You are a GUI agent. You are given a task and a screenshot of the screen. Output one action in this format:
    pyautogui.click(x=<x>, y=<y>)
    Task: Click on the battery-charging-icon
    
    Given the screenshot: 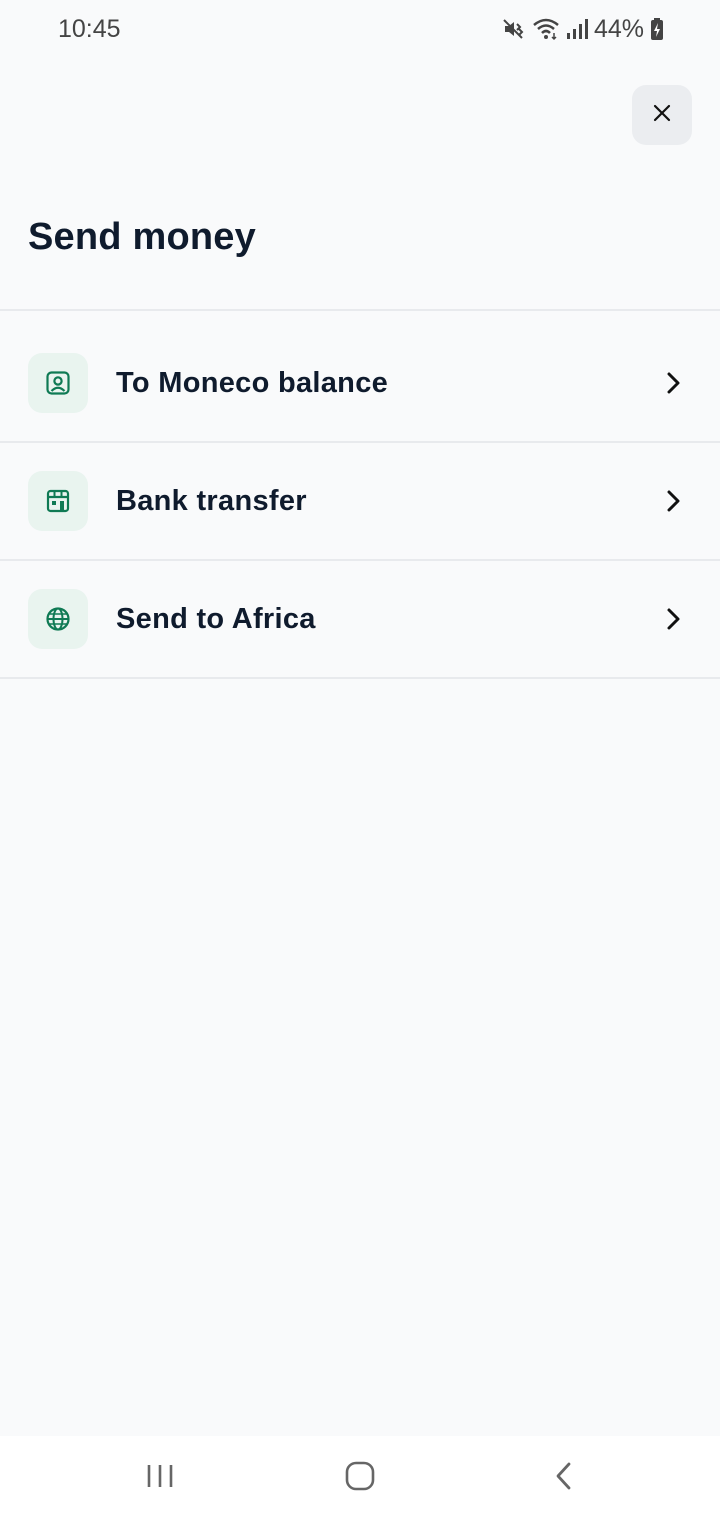 What is the action you would take?
    pyautogui.click(x=657, y=29)
    